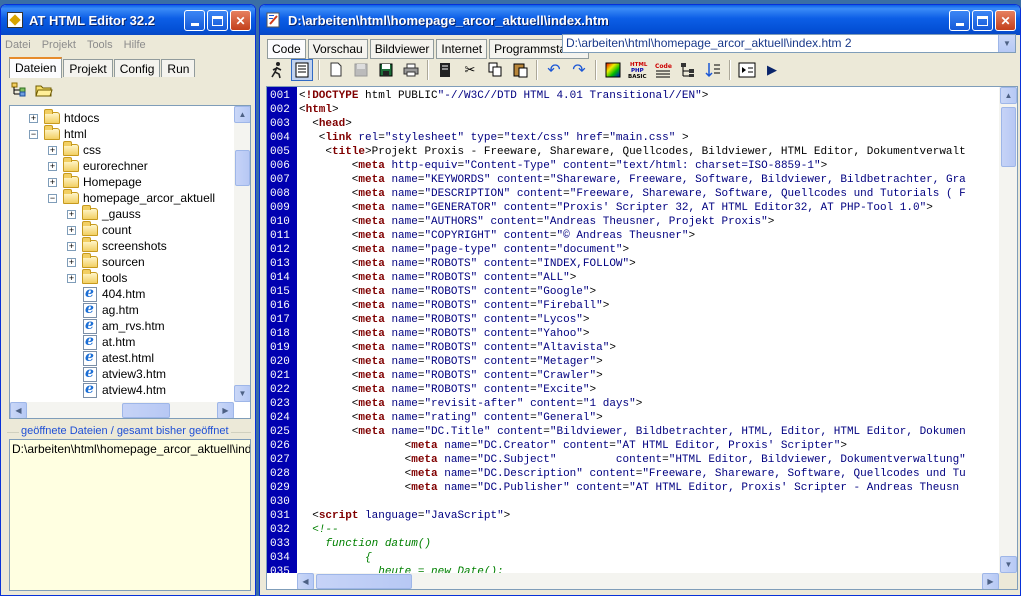 The width and height of the screenshot is (1021, 596). Describe the element at coordinates (444, 320) in the screenshot. I see `code-line: <meta name="ROBOTS" content="Lycos">` at that location.